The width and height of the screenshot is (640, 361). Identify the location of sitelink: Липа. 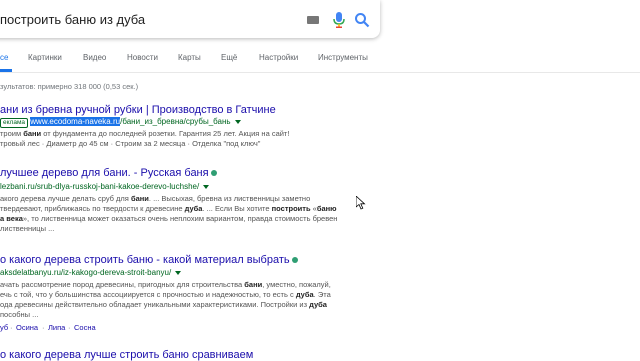
(56, 327).